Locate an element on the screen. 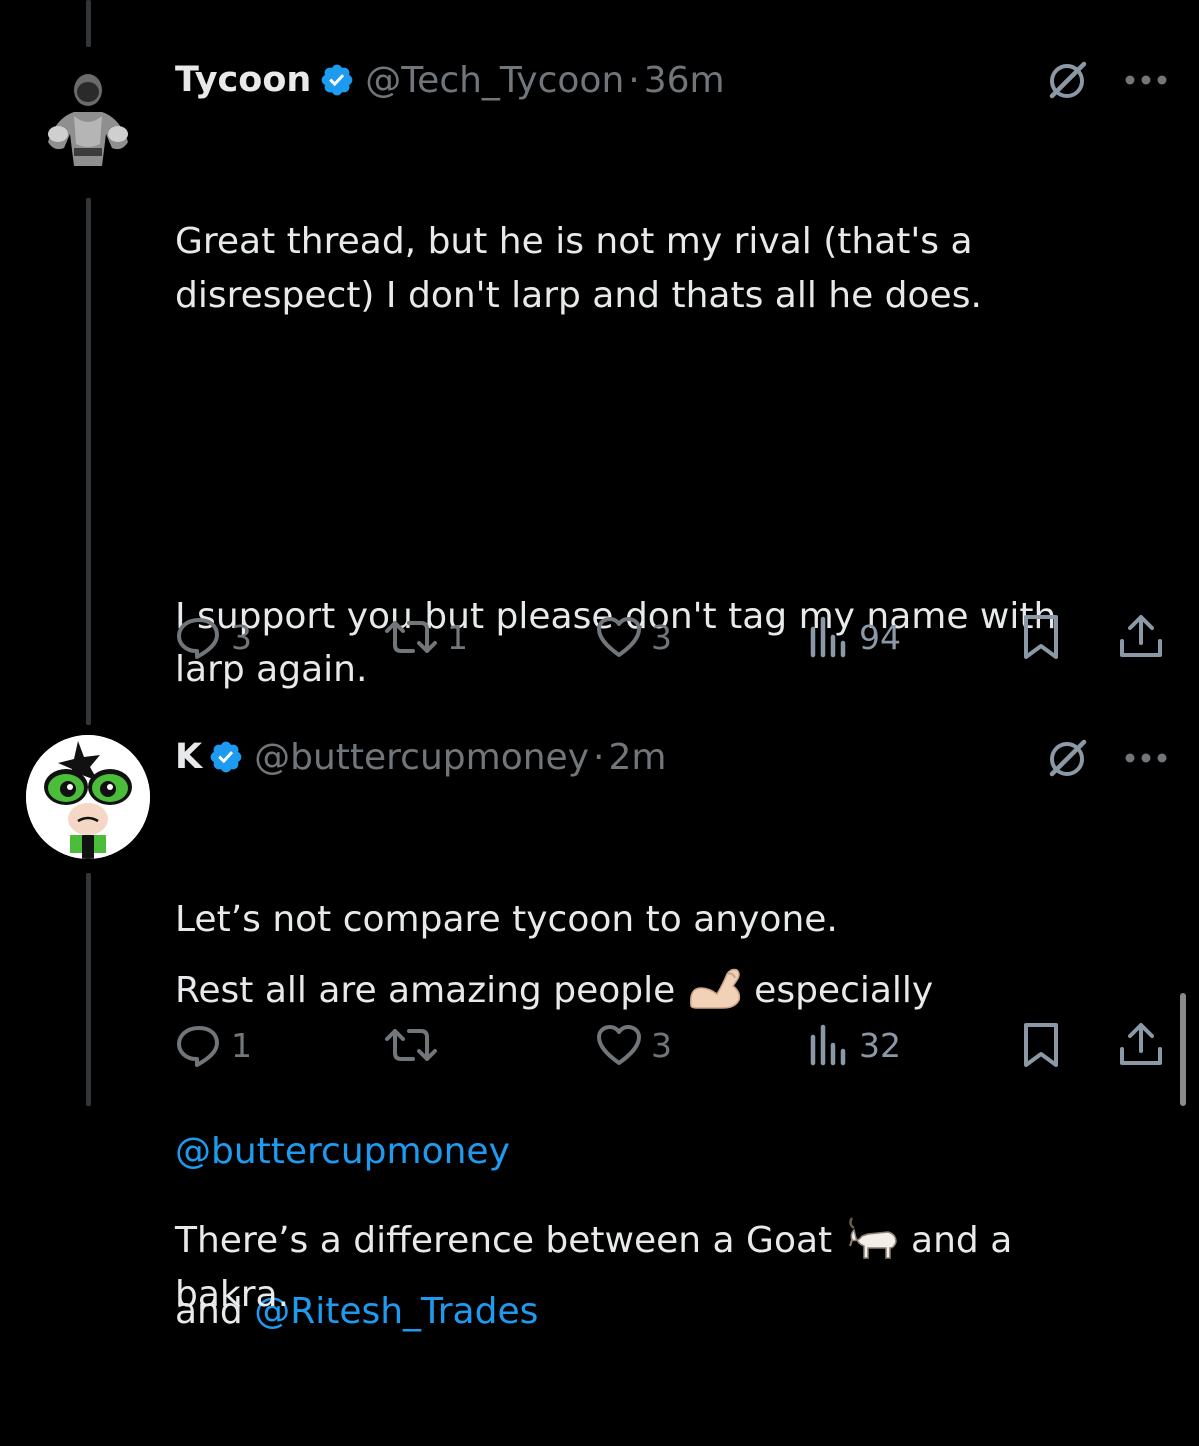 This screenshot has height=1446, width=1199. timestamp: 36m is located at coordinates (684, 80).